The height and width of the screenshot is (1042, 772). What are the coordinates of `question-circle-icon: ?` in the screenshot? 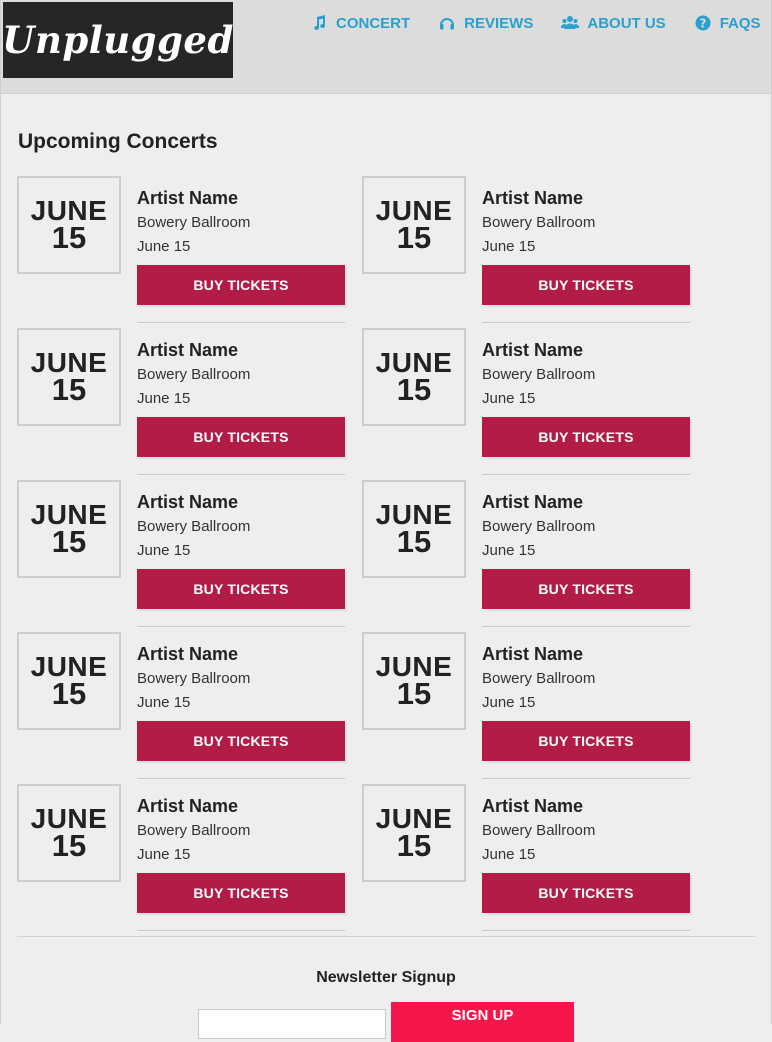 It's located at (703, 23).